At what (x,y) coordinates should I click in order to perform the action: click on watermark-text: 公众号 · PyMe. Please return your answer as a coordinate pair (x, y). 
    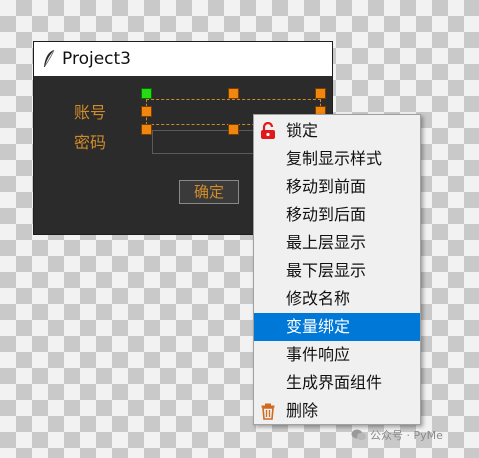
    Looking at the image, I should click on (406, 435).